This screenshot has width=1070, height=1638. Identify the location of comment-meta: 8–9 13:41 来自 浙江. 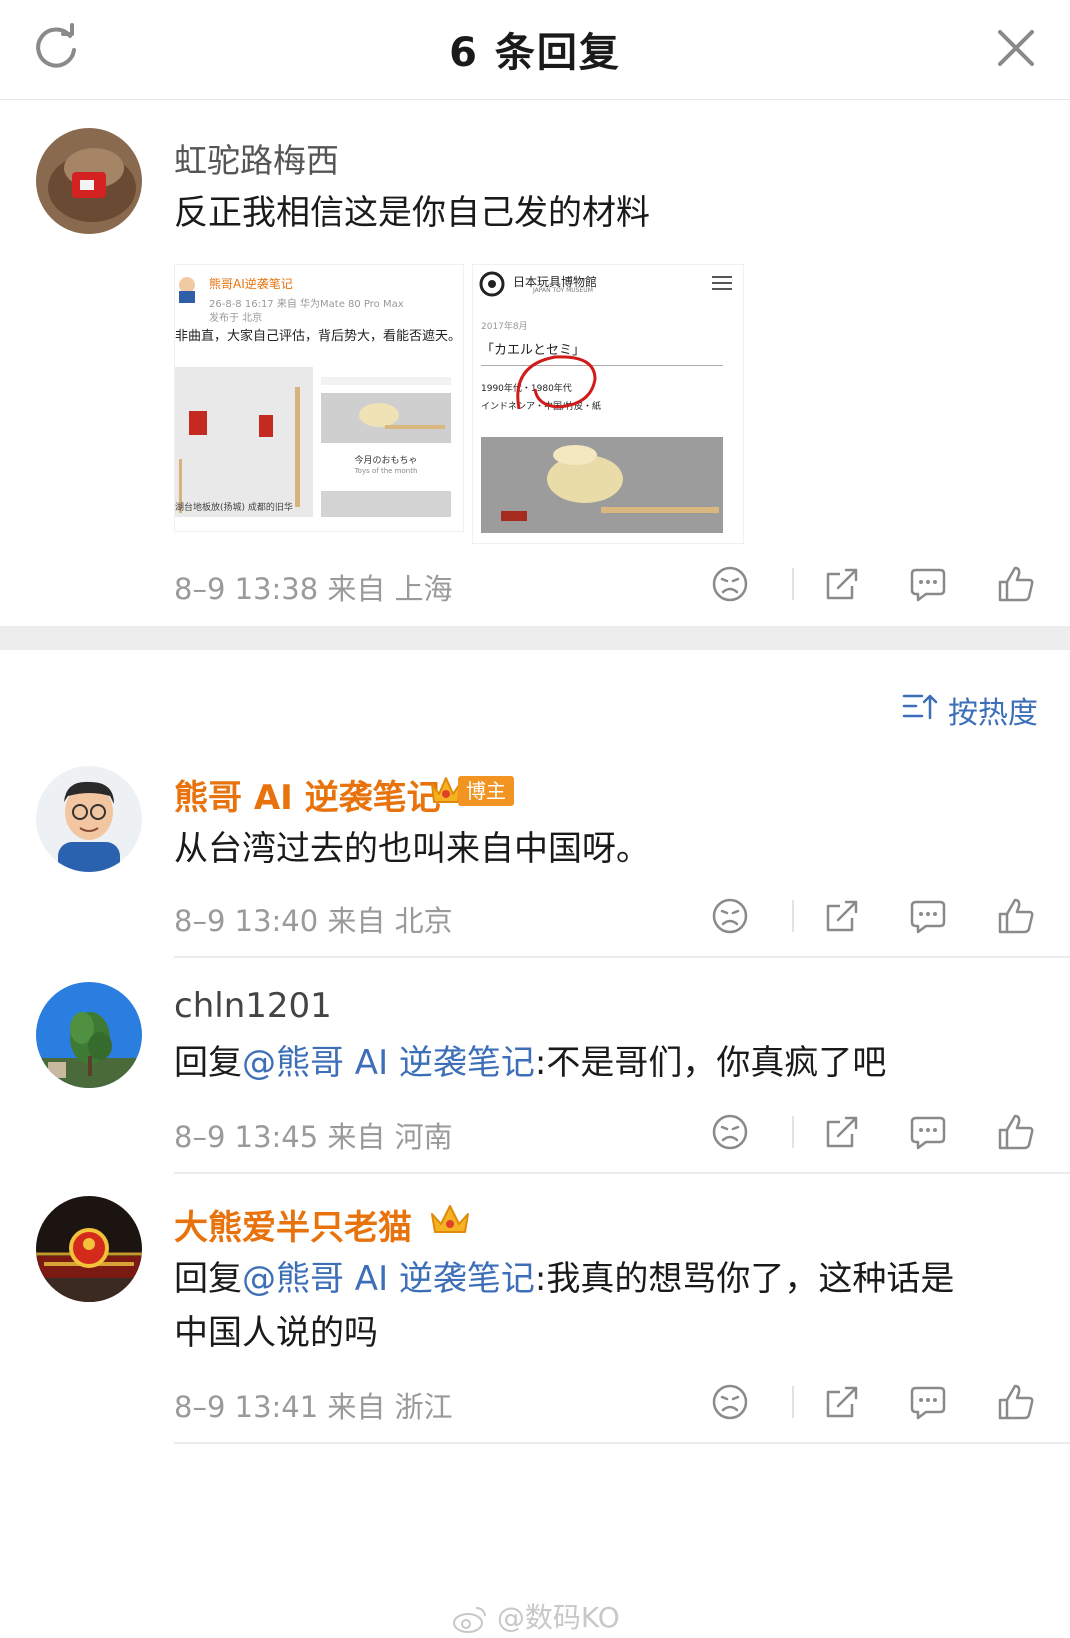
(313, 1407).